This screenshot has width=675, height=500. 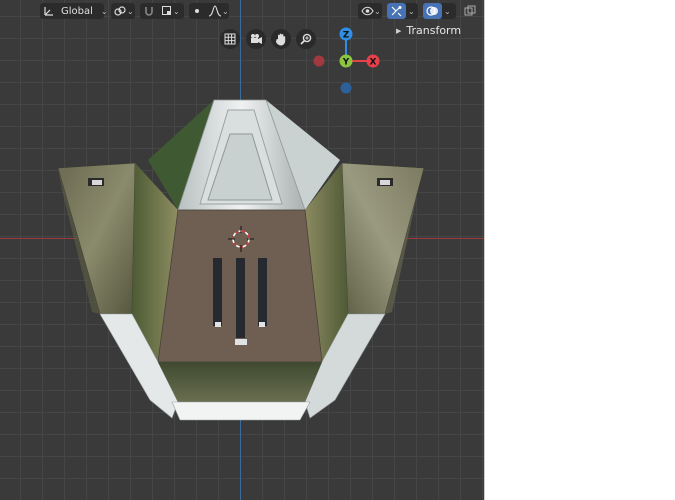 What do you see at coordinates (77, 11) in the screenshot?
I see `orientation-label: Global` at bounding box center [77, 11].